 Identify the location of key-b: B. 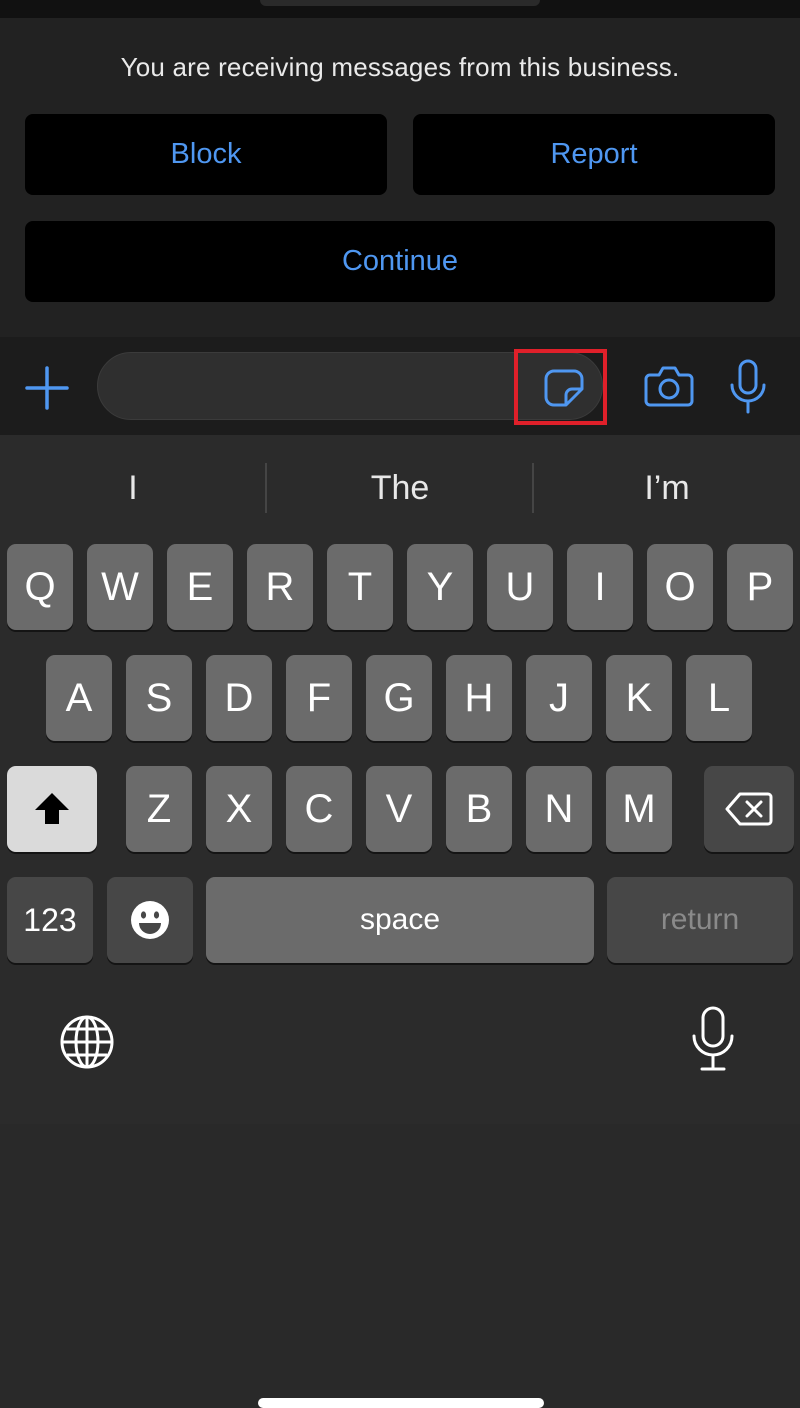
(479, 809).